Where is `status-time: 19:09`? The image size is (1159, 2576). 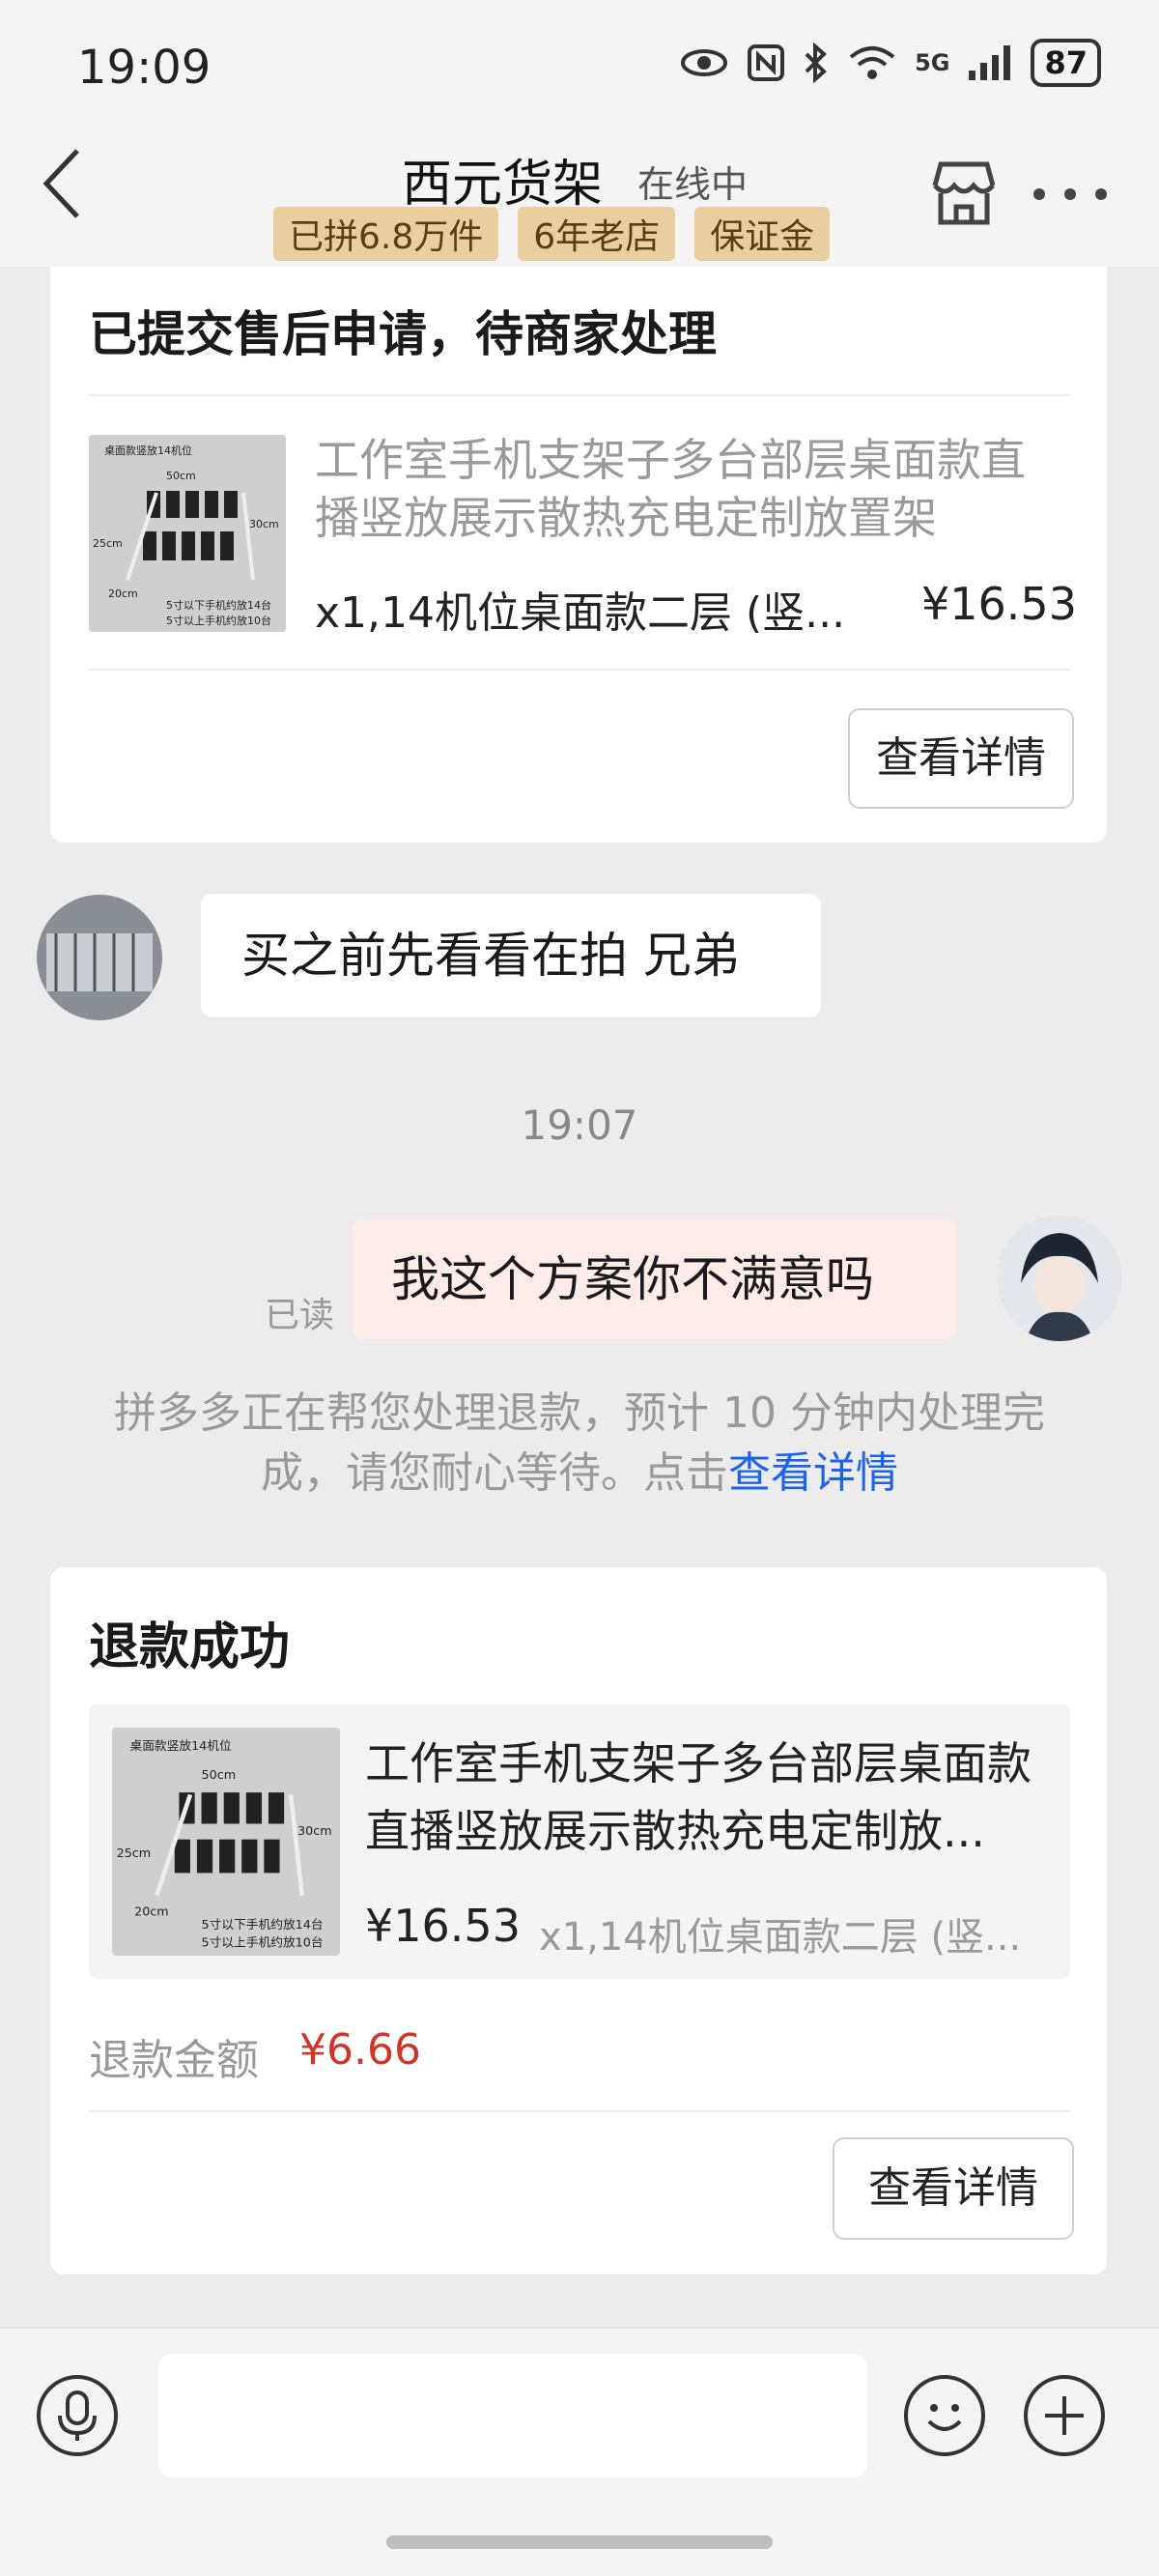
status-time: 19:09 is located at coordinates (144, 68).